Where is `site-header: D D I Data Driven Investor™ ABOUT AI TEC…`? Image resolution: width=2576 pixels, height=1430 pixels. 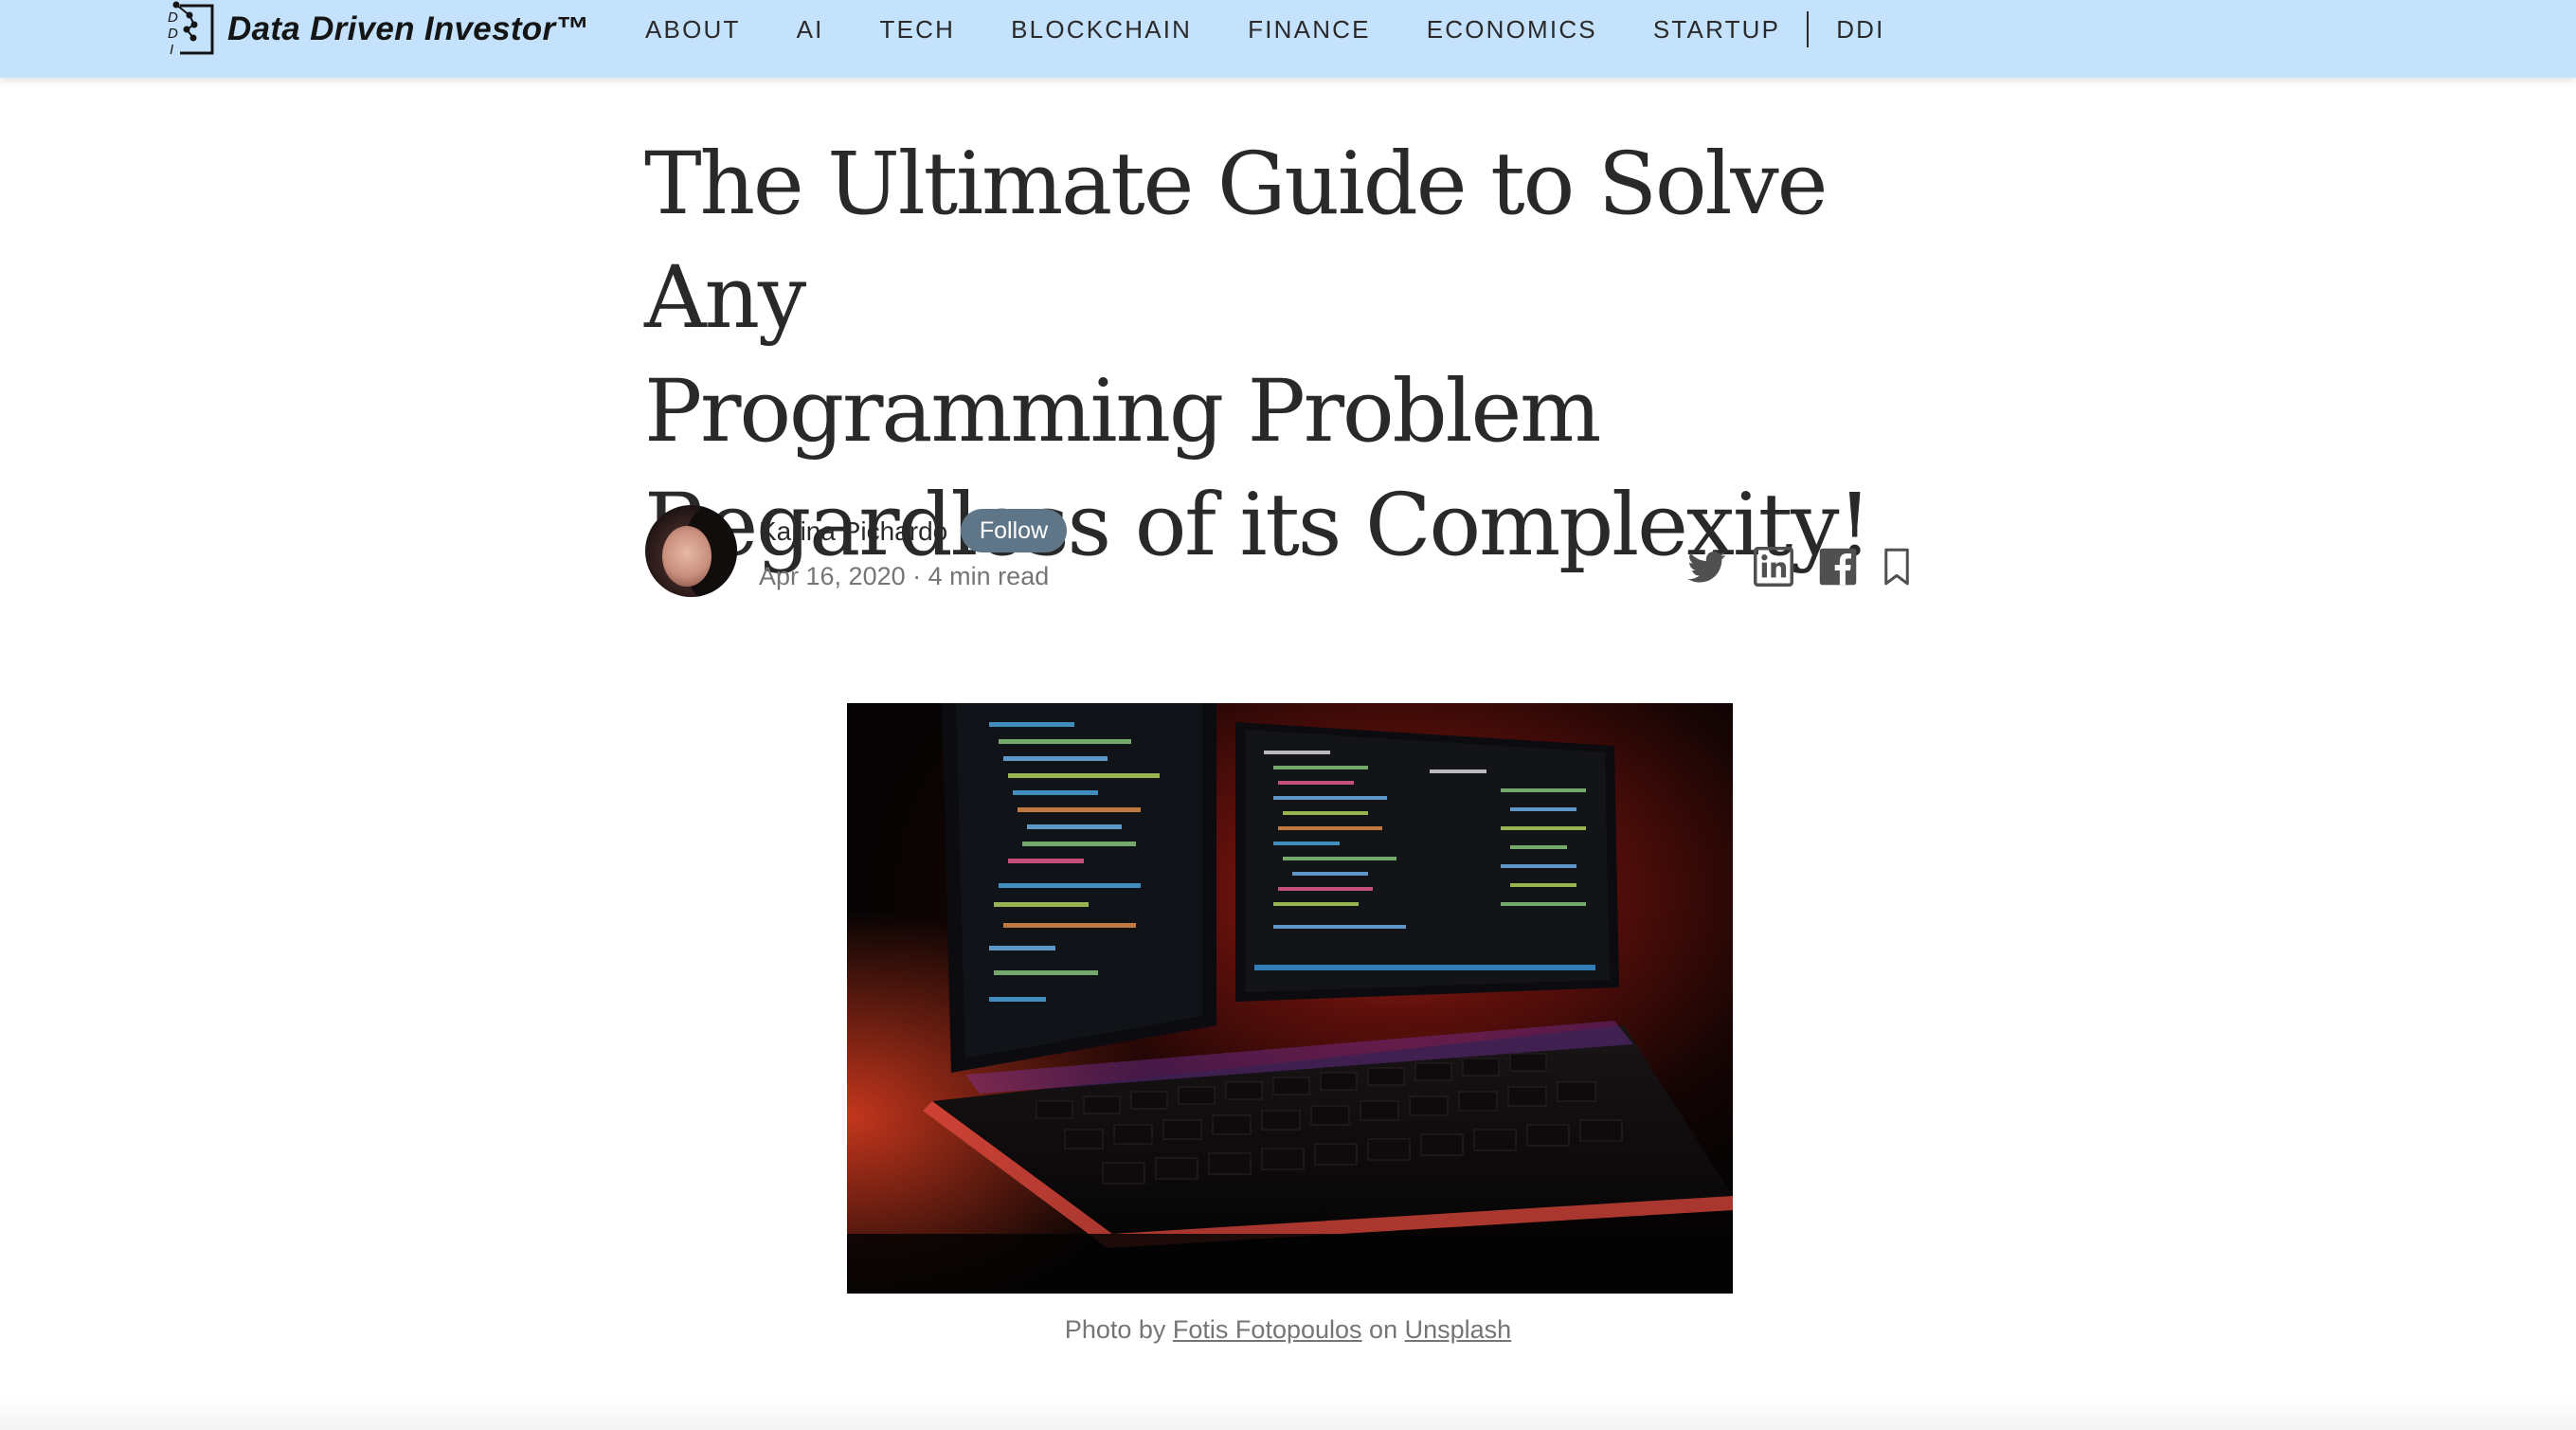 site-header: D D I Data Driven Investor™ ABOUT AI TEC… is located at coordinates (1288, 39).